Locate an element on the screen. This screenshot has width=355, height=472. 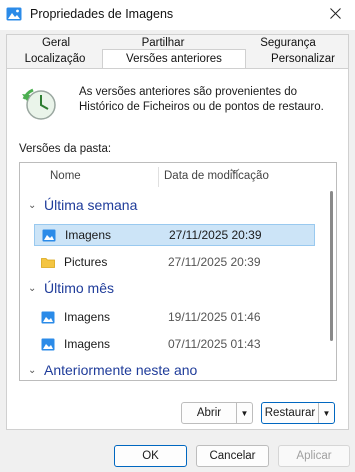
column-header-date: Data de modificação is located at coordinates (216, 176).